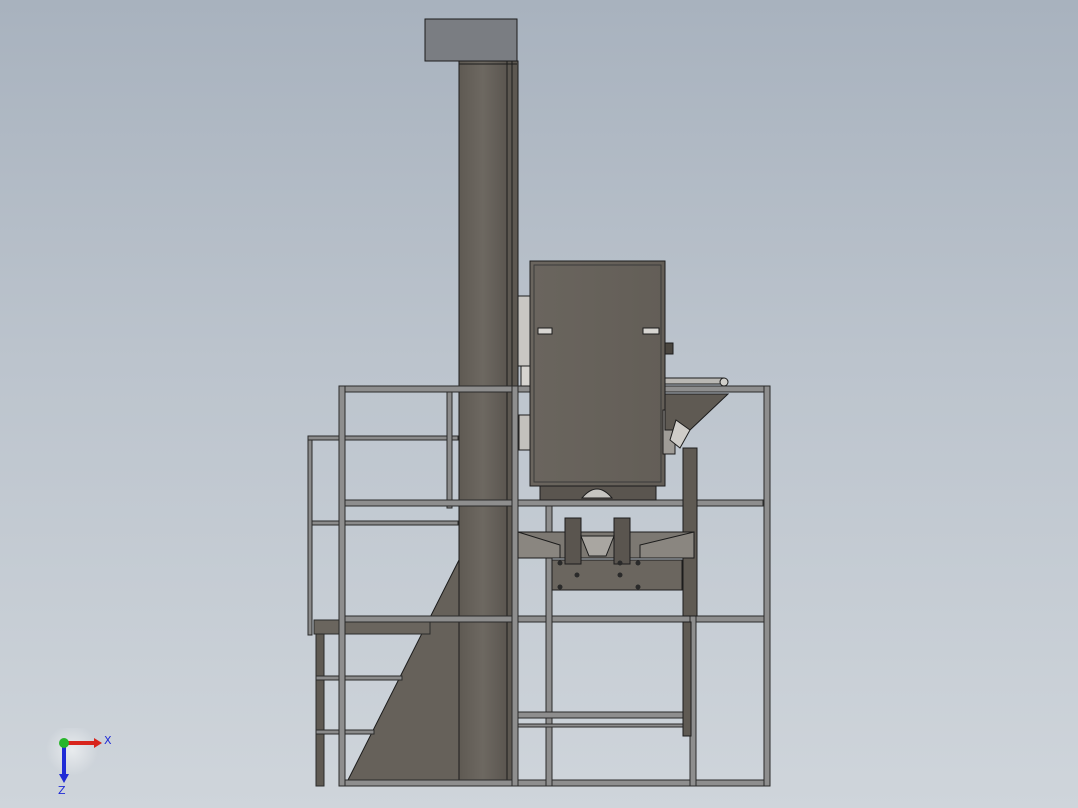  What do you see at coordinates (64, 743) in the screenshot?
I see `y-axis-dot` at bounding box center [64, 743].